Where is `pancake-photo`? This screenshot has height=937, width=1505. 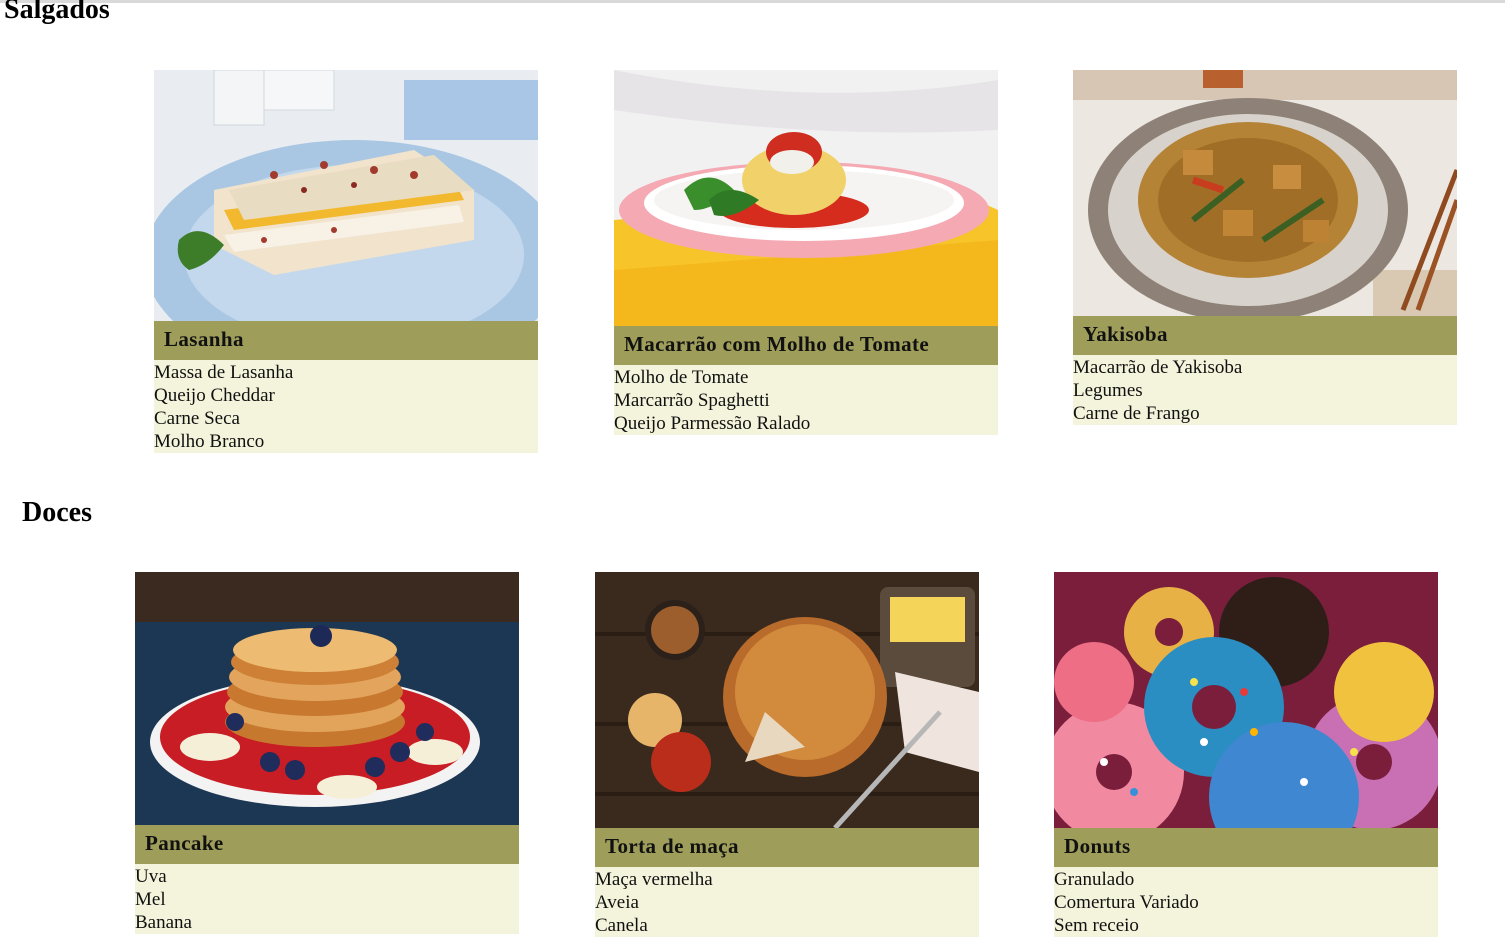
pancake-photo is located at coordinates (327, 698).